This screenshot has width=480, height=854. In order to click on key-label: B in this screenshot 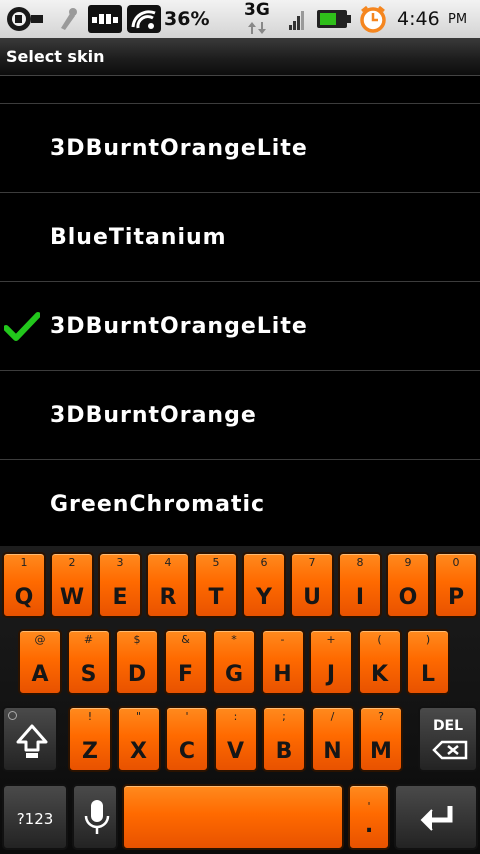, I will do `click(284, 751)`.